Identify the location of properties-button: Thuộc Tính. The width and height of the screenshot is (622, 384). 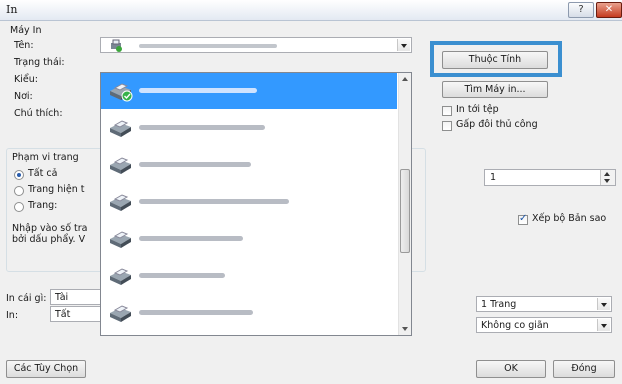
(495, 60).